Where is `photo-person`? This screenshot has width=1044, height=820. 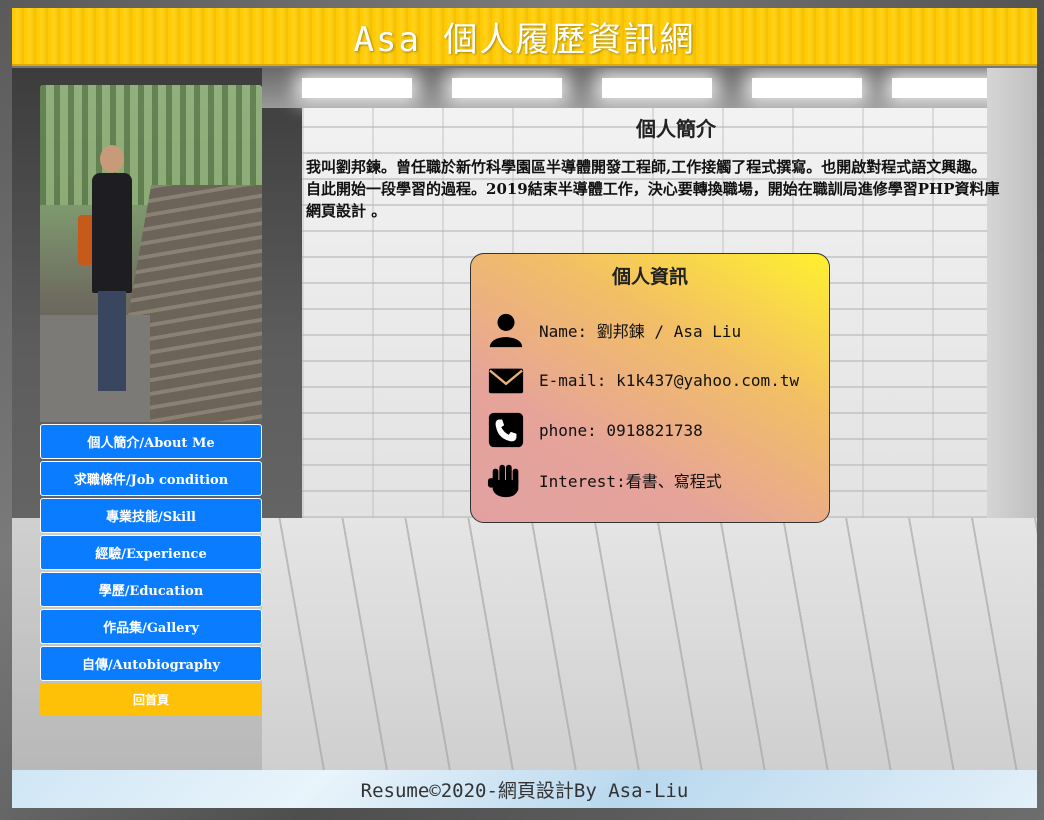
photo-person is located at coordinates (106, 270).